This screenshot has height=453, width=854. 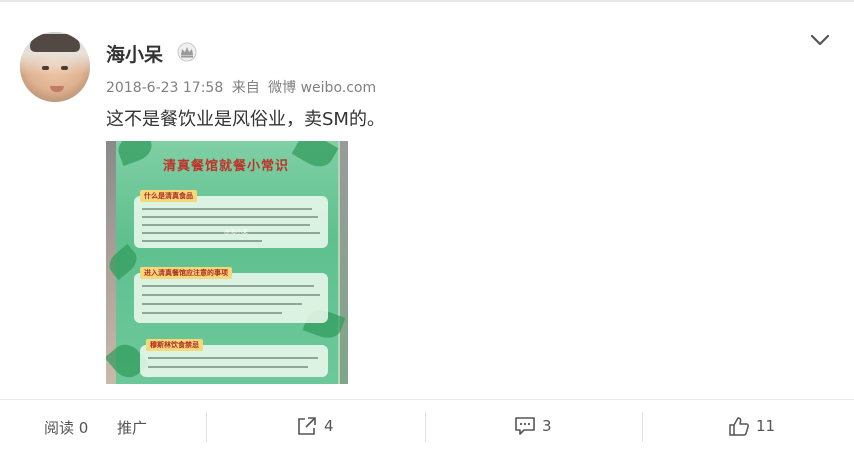 I want to click on poster-panel-2: 进入清真餐馆应注意的事项, so click(x=231, y=295).